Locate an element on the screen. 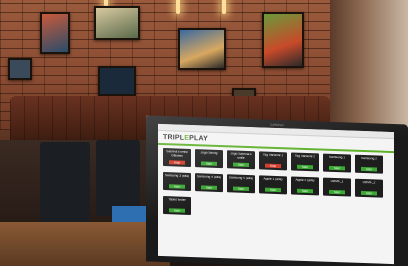 This screenshot has height=266, width=408. app-logo: TRIPLEPLAY is located at coordinates (185, 138).